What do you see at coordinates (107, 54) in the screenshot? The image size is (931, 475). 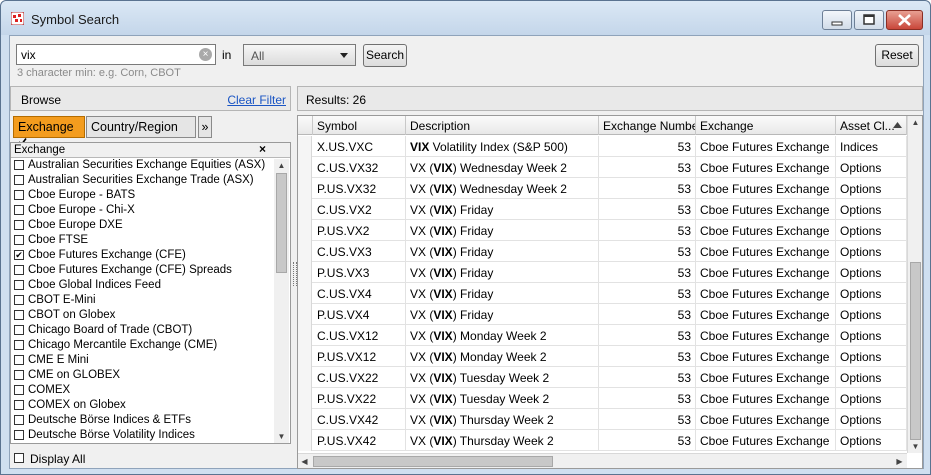 I see `search-input` at bounding box center [107, 54].